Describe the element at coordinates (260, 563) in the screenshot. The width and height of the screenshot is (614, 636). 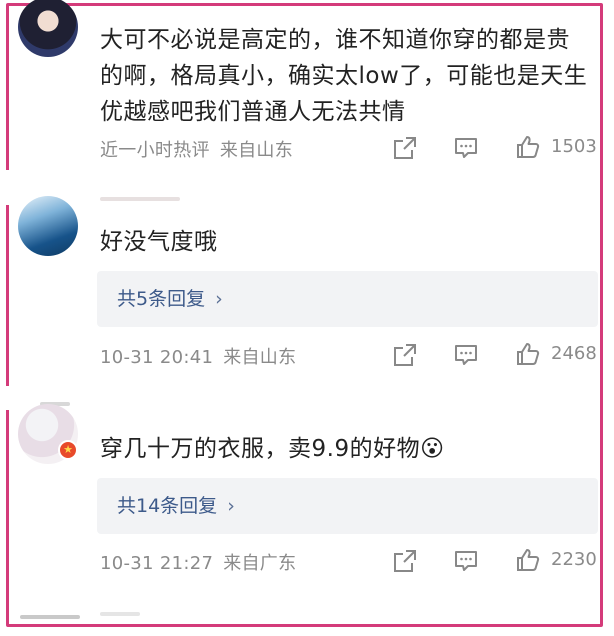
I see `comment-location: 来自广东` at that location.